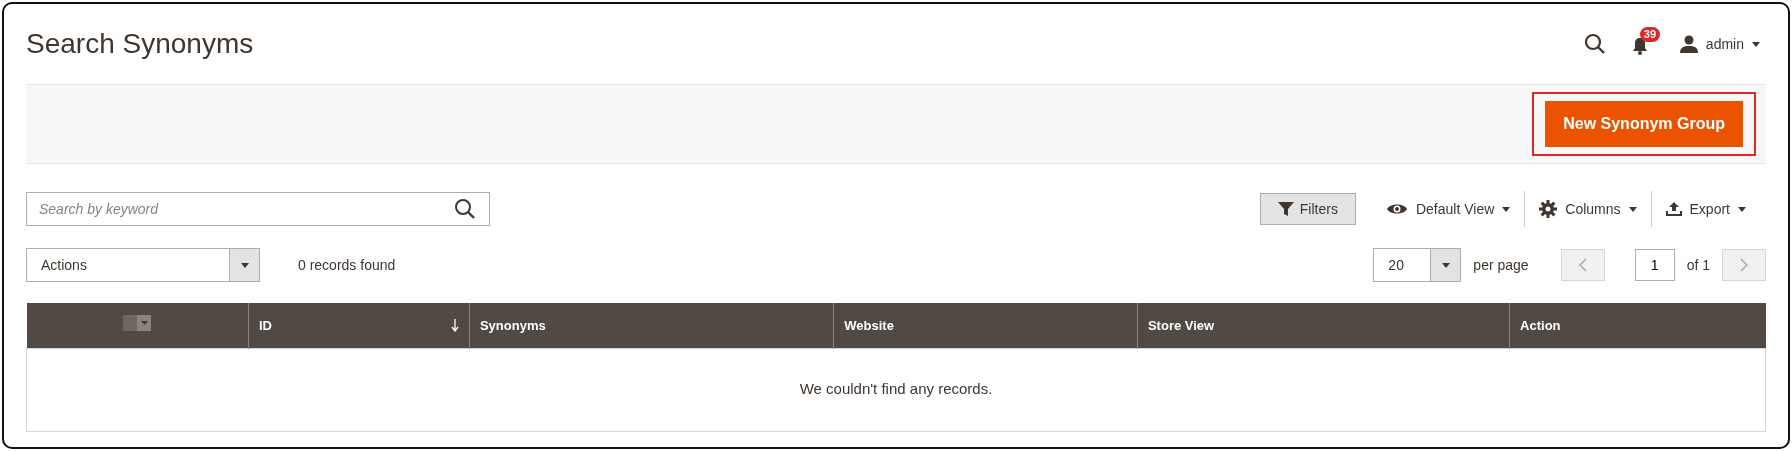  What do you see at coordinates (1588, 209) in the screenshot?
I see `columns-dropdown: Columns` at bounding box center [1588, 209].